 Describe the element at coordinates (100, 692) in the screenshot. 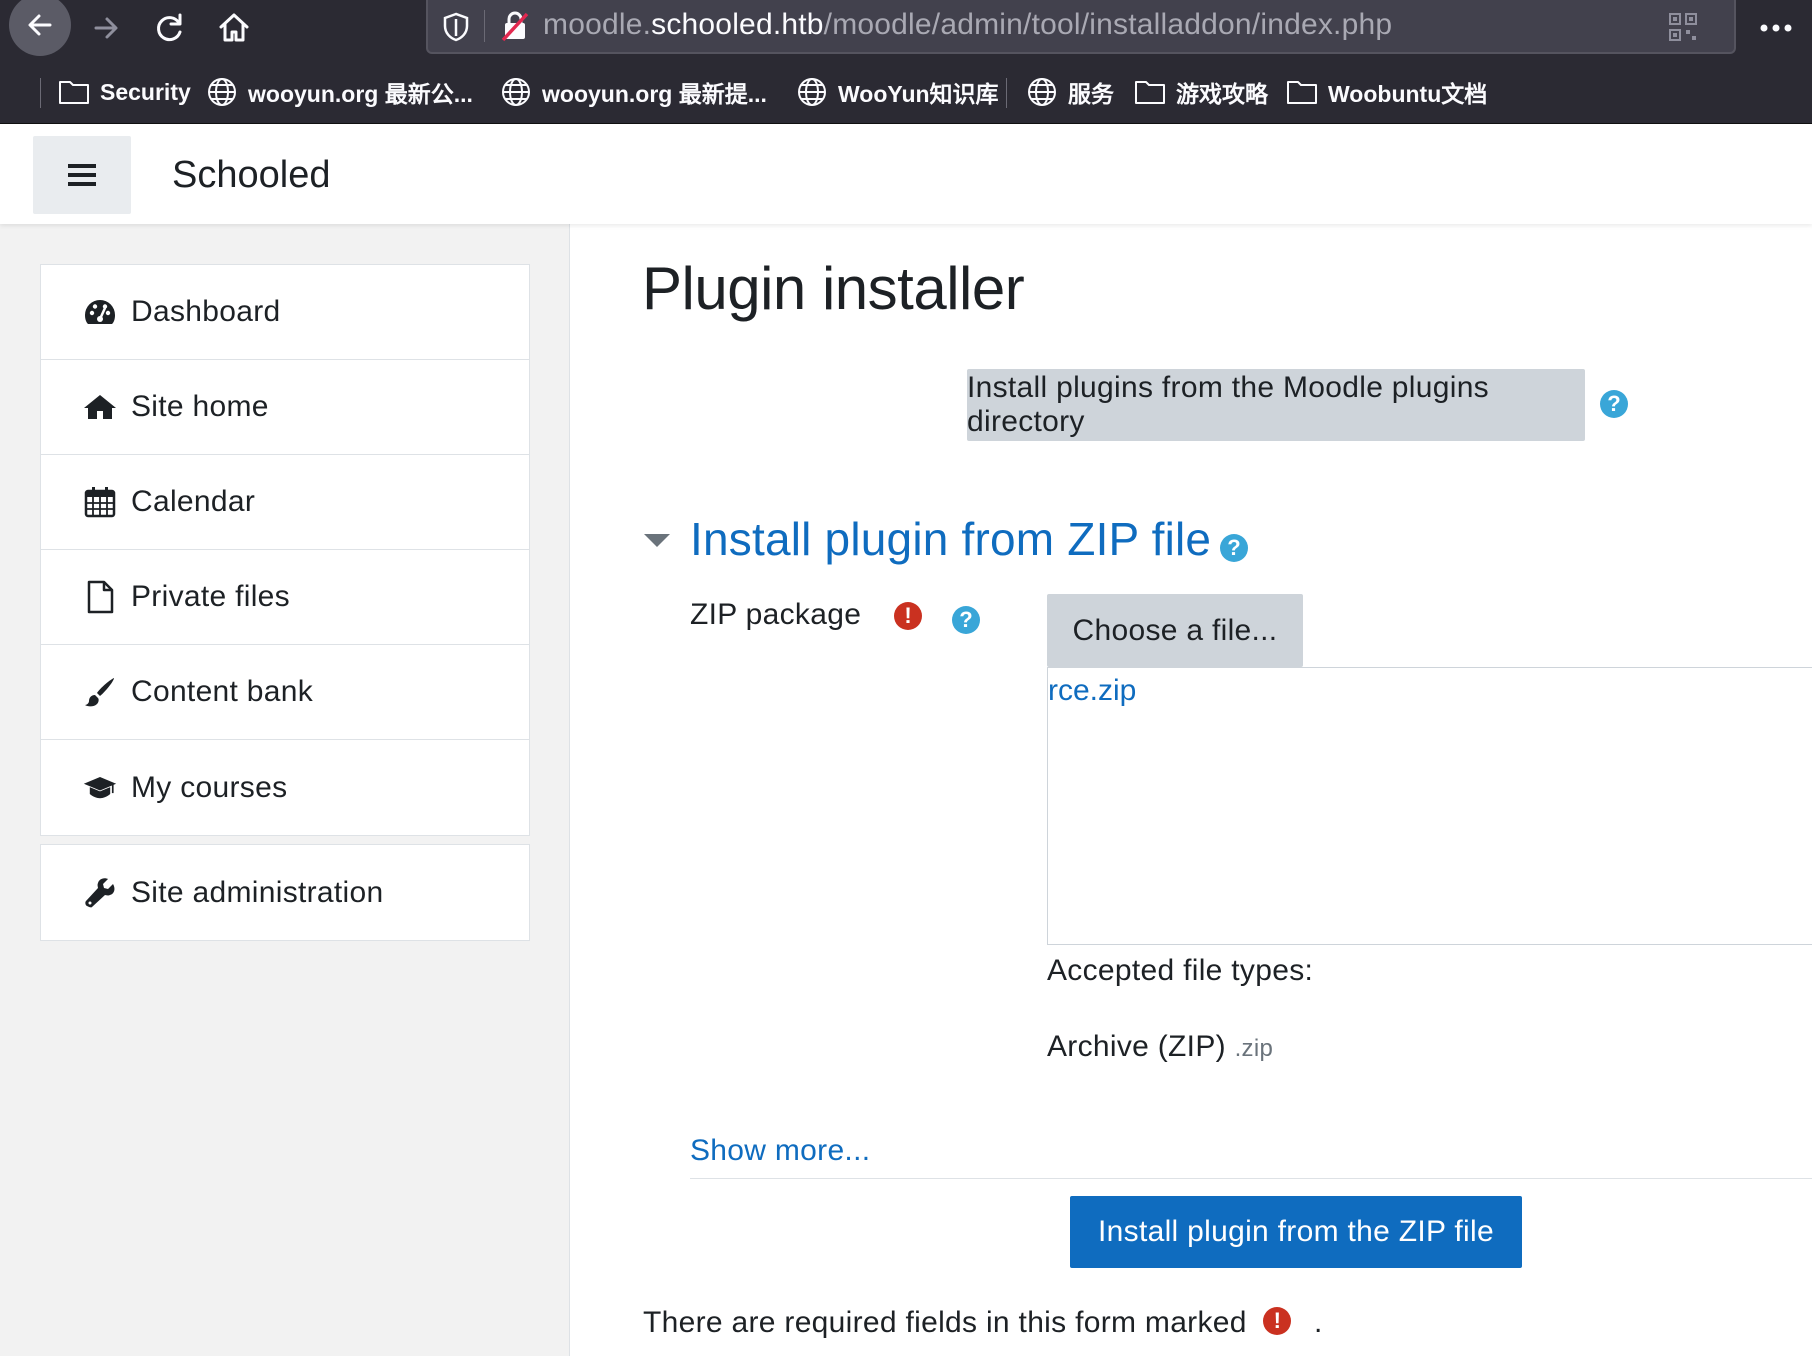

I see `brush-icon` at that location.